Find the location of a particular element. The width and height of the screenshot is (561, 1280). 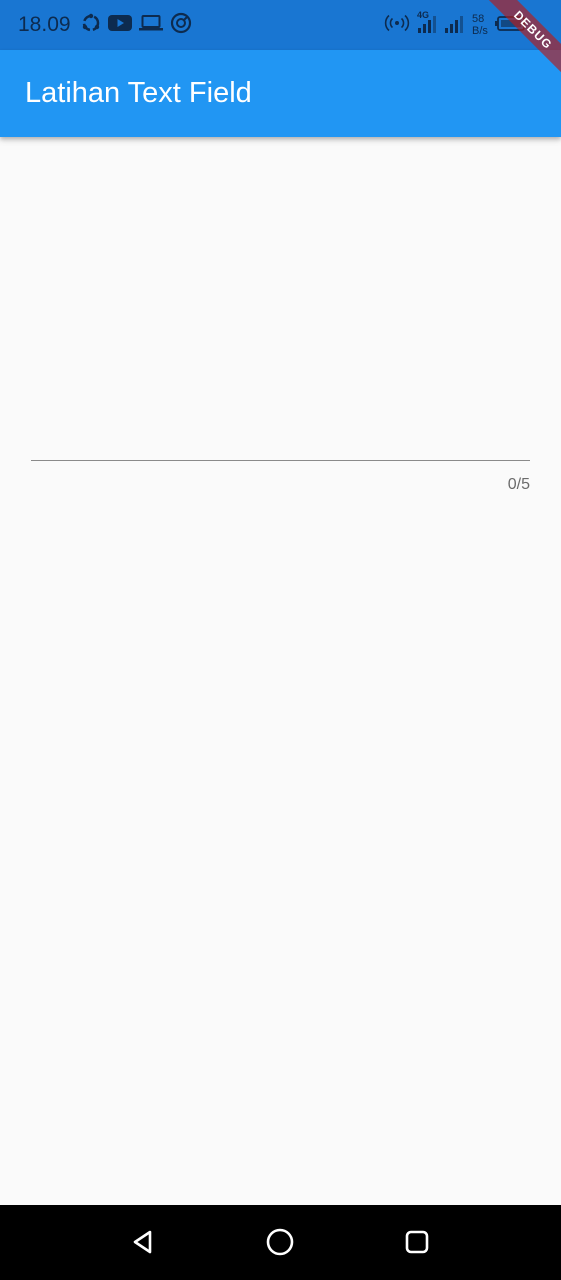

status-time: 18.09 is located at coordinates (44, 24).